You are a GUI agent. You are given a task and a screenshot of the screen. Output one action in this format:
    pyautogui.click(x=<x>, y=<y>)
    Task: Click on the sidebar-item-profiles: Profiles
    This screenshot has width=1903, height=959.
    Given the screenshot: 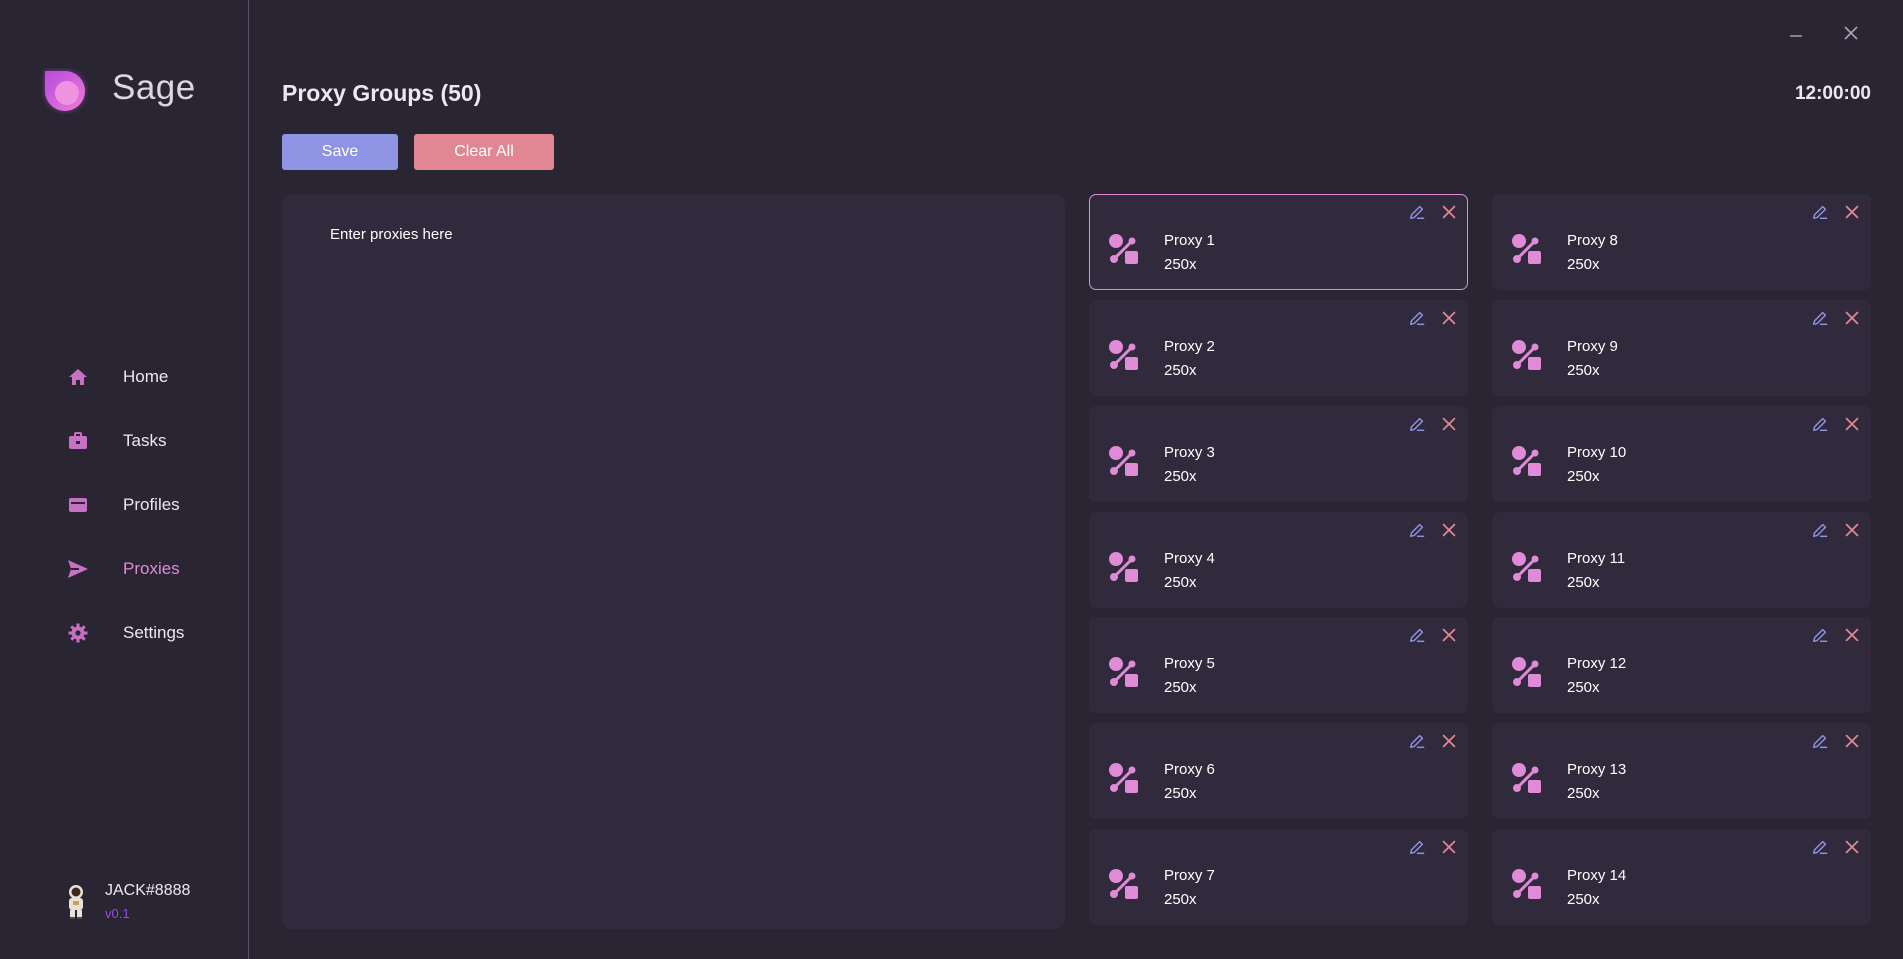 What is the action you would take?
    pyautogui.click(x=124, y=505)
    